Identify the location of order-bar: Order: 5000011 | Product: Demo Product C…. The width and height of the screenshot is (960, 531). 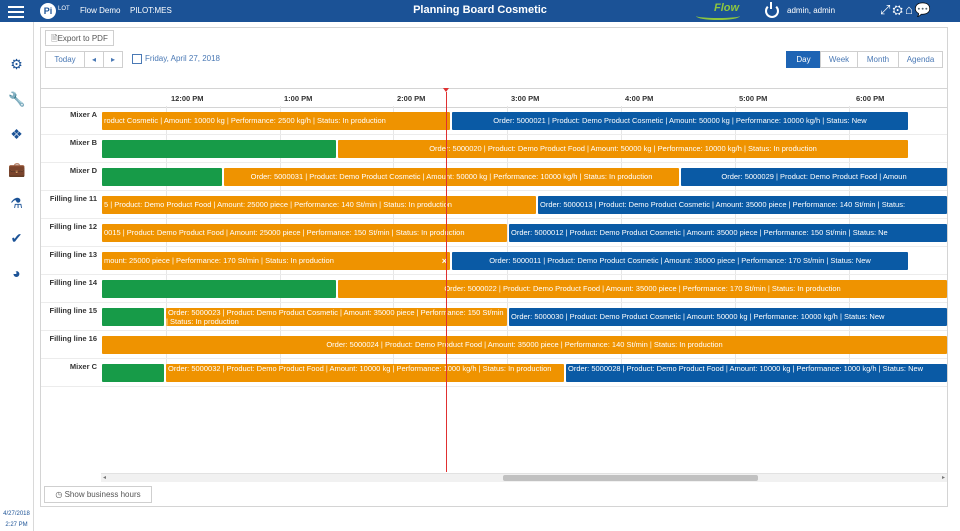
(680, 261).